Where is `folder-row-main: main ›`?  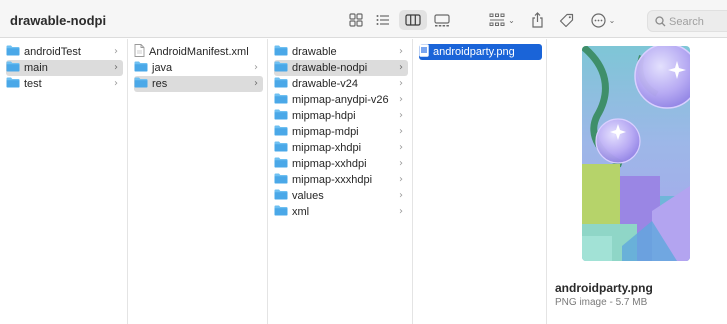 folder-row-main: main › is located at coordinates (64, 68).